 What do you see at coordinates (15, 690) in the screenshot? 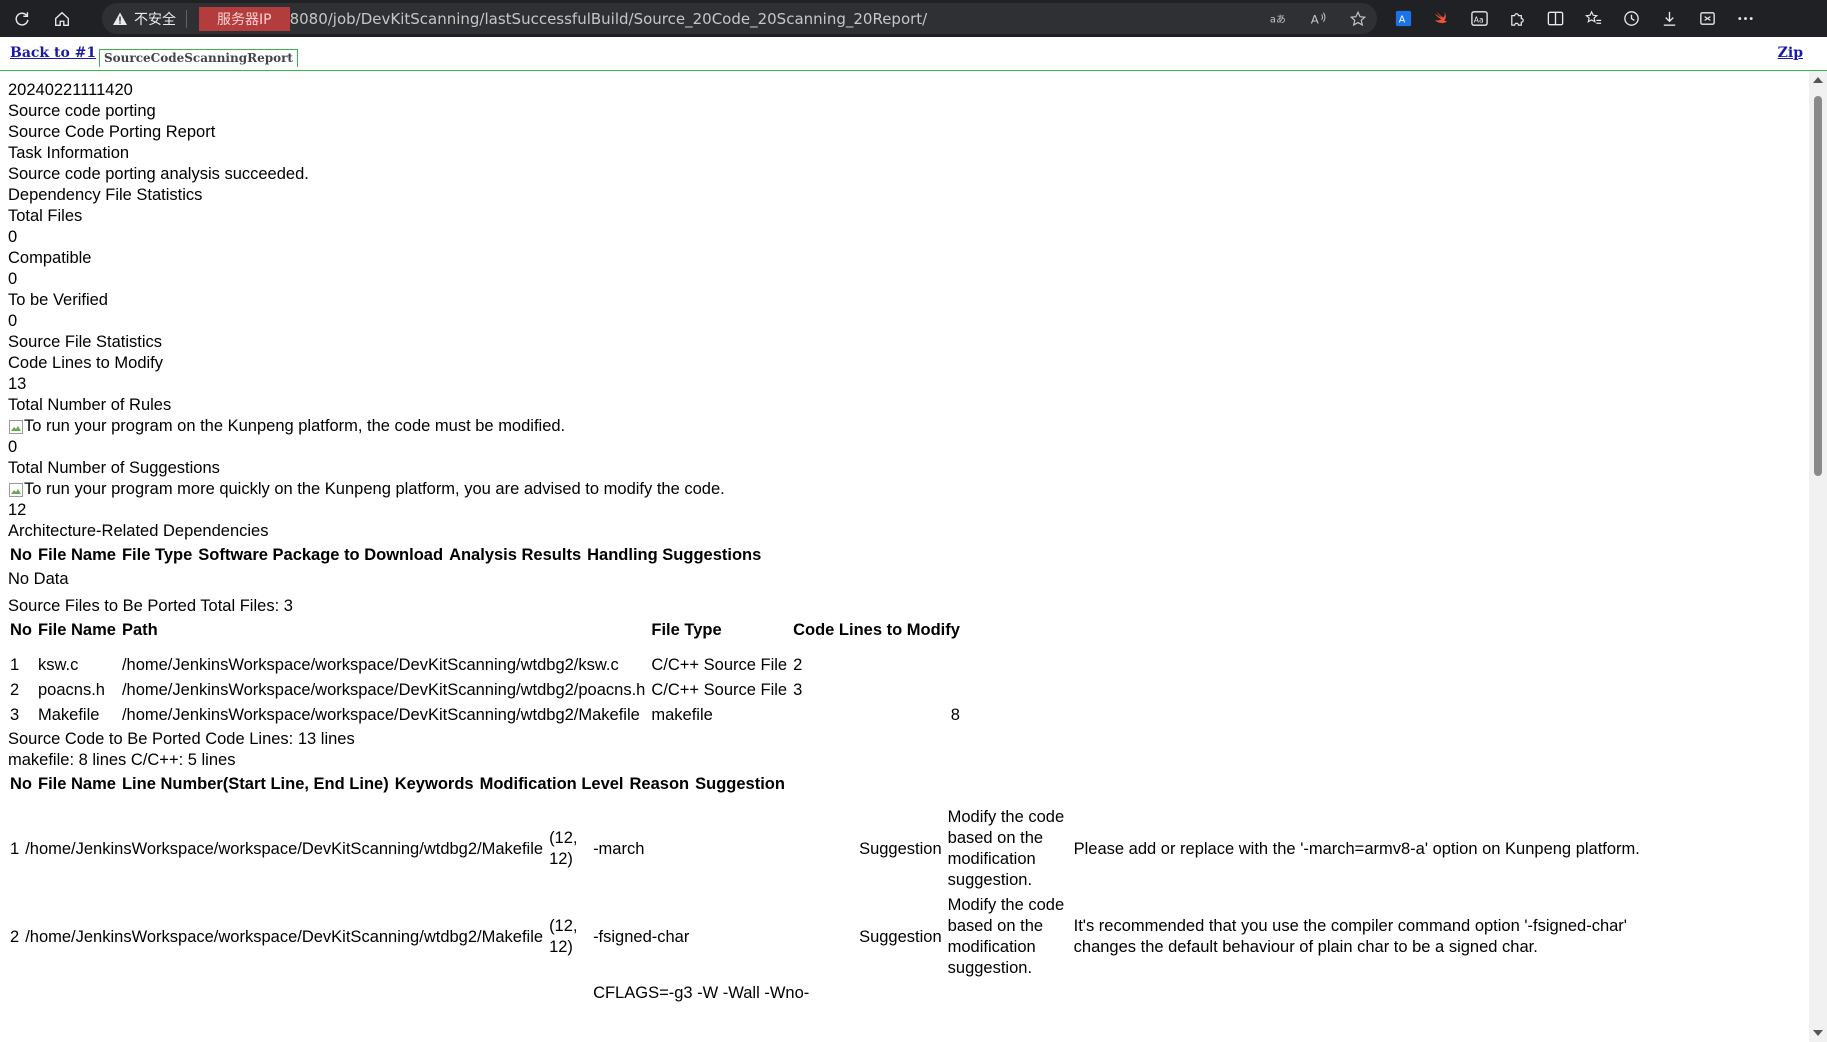
I see `row-number: 2` at bounding box center [15, 690].